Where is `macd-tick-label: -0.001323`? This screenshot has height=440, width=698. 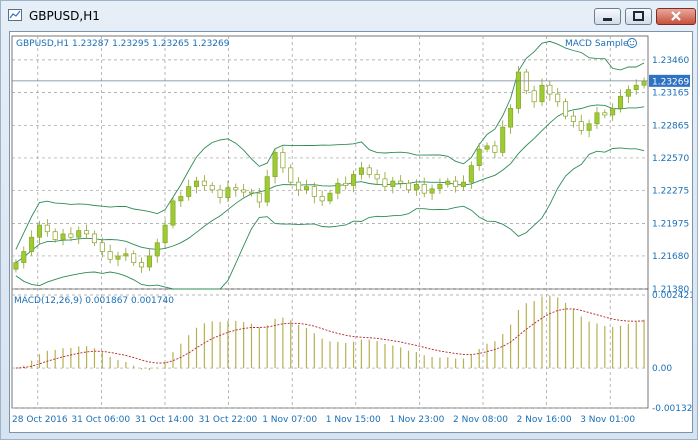 macd-tick-label: -0.001323 is located at coordinates (672, 409).